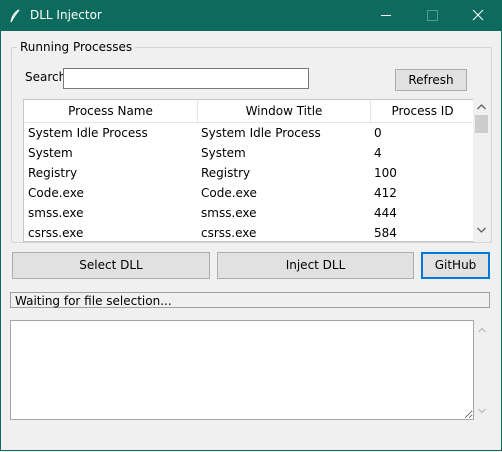 The height and width of the screenshot is (452, 502). Describe the element at coordinates (481, 169) in the screenshot. I see `process-table-scrollbar` at that location.